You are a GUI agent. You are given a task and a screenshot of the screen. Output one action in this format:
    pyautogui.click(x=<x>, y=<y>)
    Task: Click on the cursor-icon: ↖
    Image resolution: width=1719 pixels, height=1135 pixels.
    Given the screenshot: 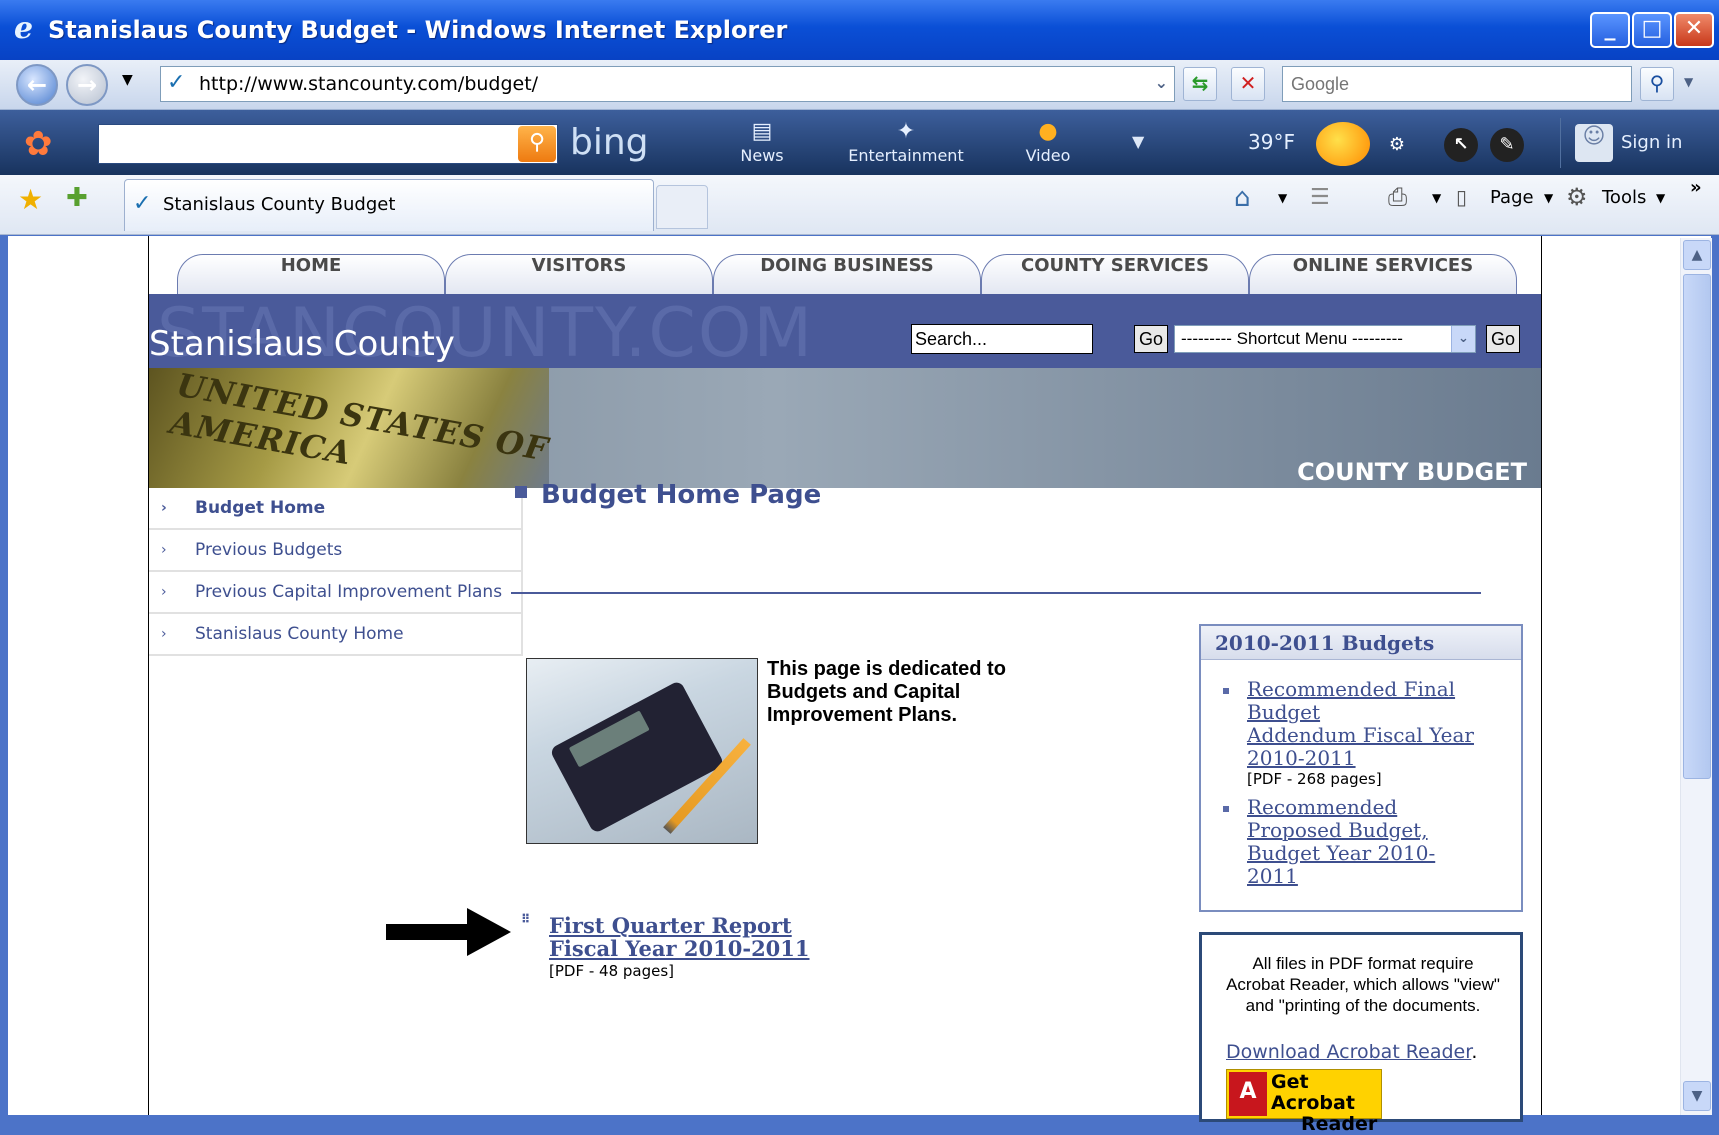 What is the action you would take?
    pyautogui.click(x=1461, y=145)
    